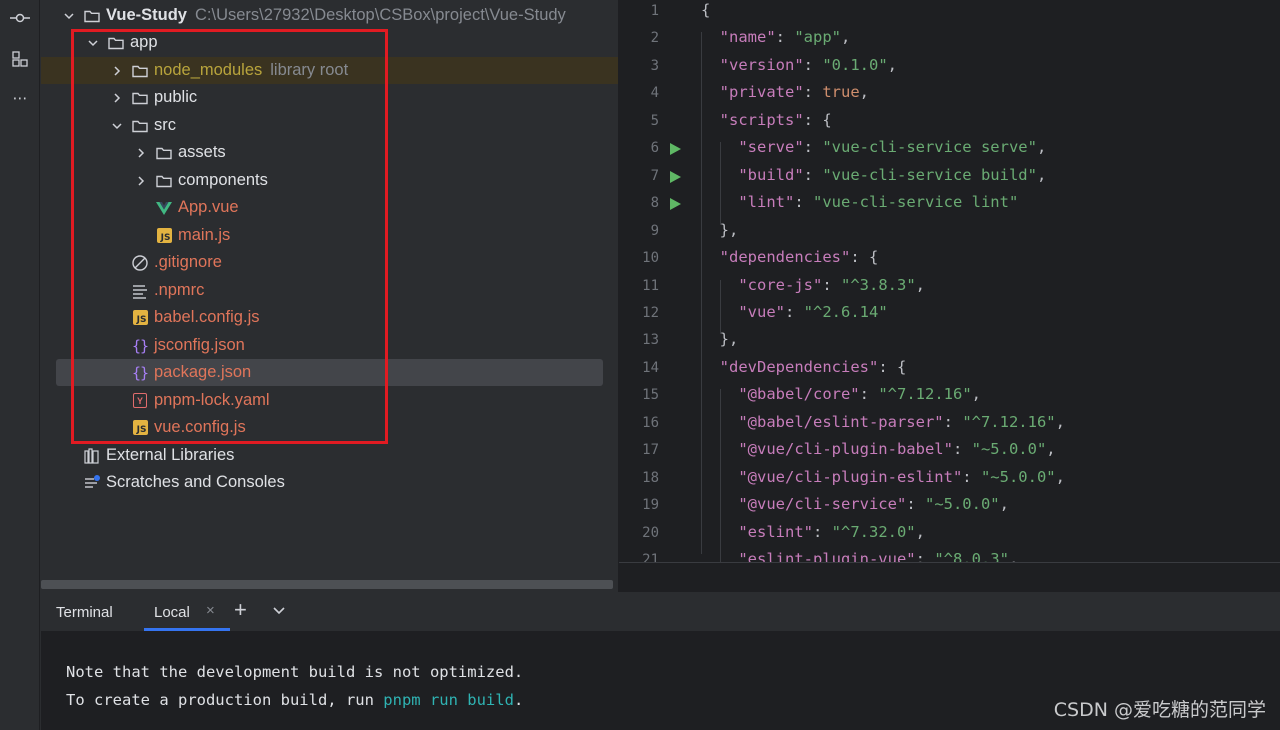  I want to click on js-badge: JS, so click(140, 427).